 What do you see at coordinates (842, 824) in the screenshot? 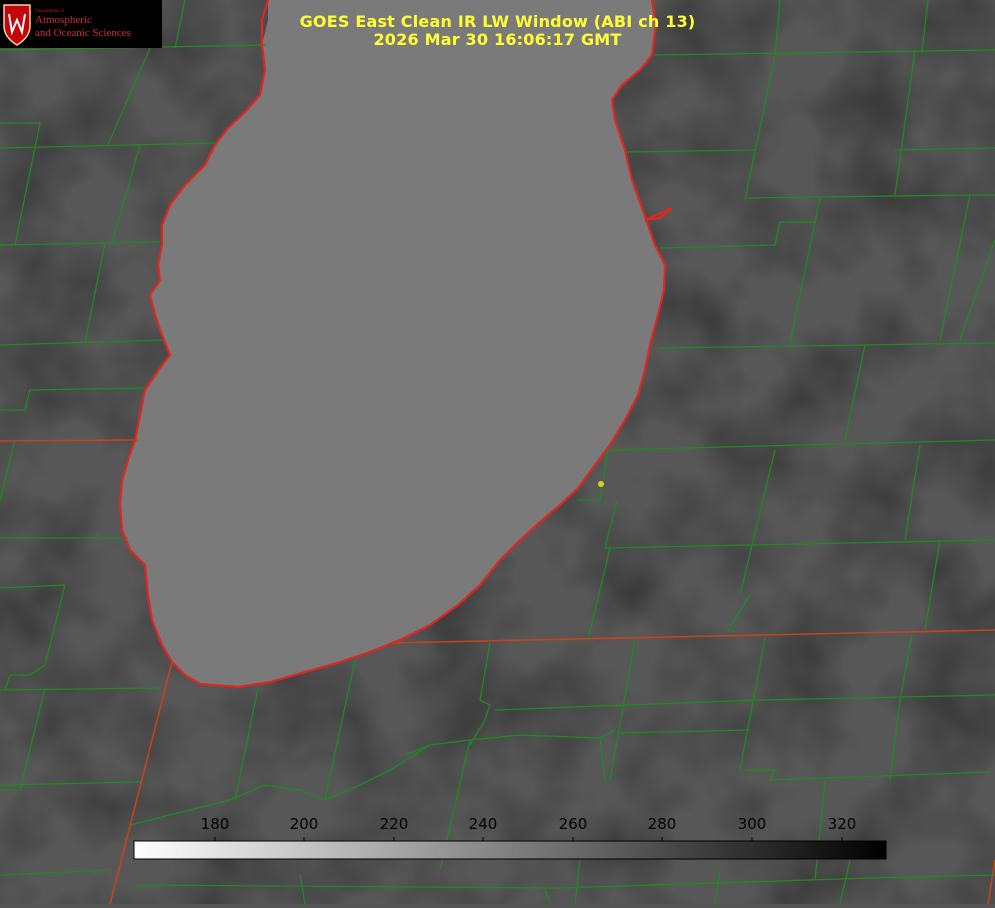
I see `colorbar-tick-label: 320` at bounding box center [842, 824].